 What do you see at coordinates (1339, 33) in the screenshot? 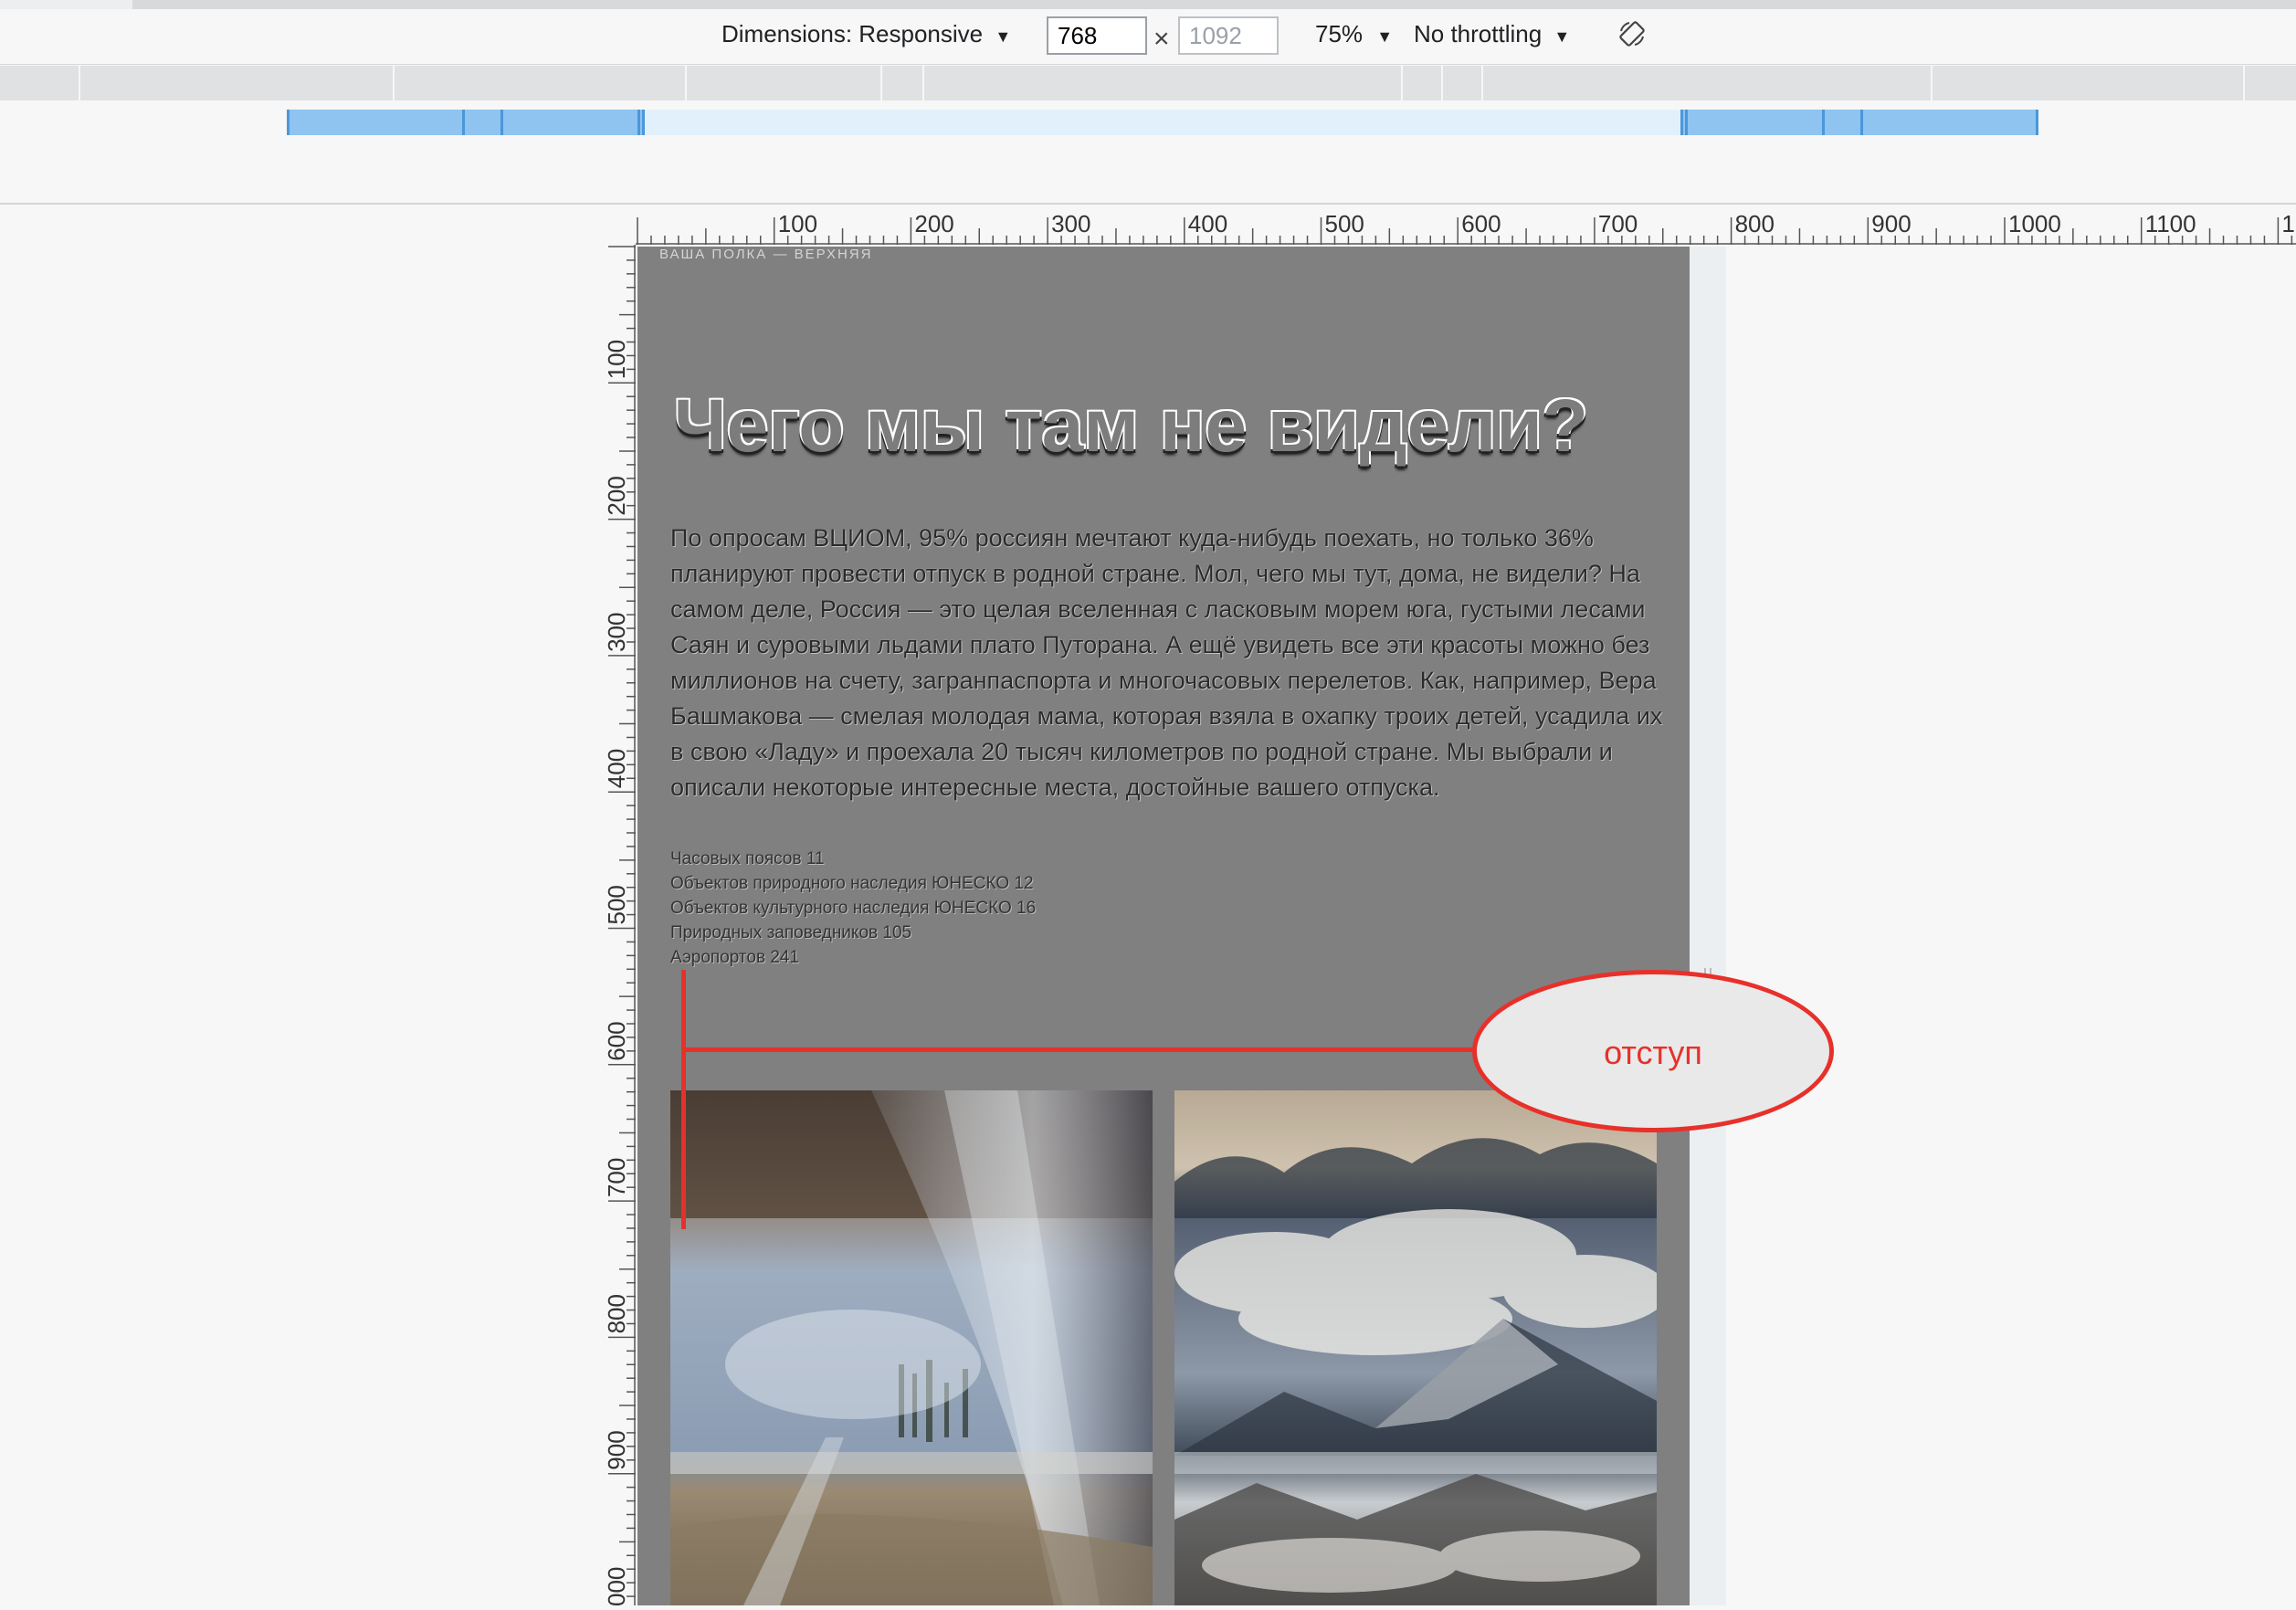
I see `zoom-label: 75%` at bounding box center [1339, 33].